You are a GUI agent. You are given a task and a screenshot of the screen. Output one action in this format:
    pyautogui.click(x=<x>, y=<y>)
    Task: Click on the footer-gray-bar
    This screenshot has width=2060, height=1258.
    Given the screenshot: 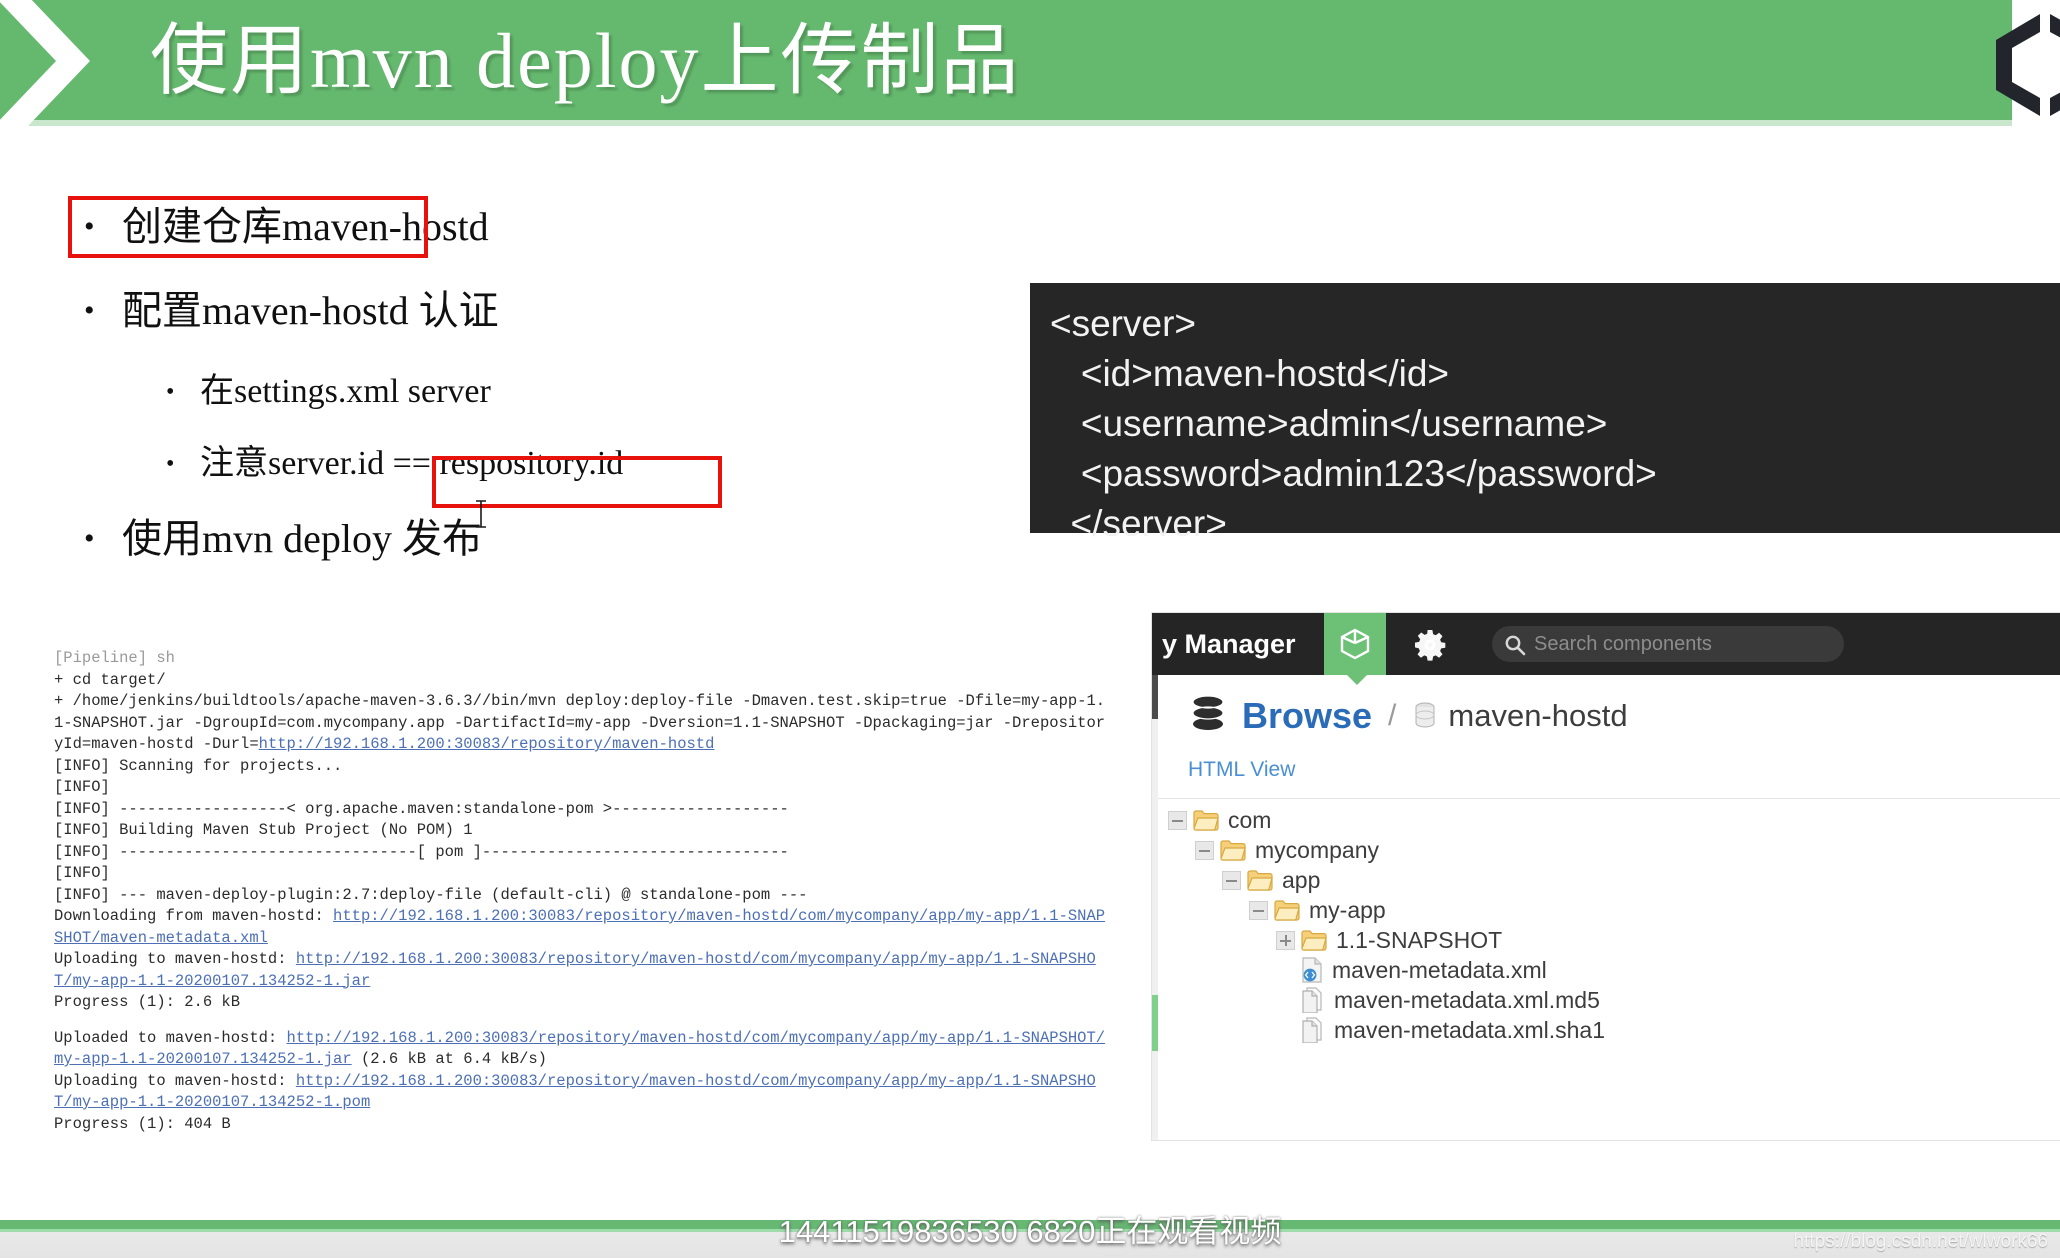 What is the action you would take?
    pyautogui.click(x=1030, y=1245)
    